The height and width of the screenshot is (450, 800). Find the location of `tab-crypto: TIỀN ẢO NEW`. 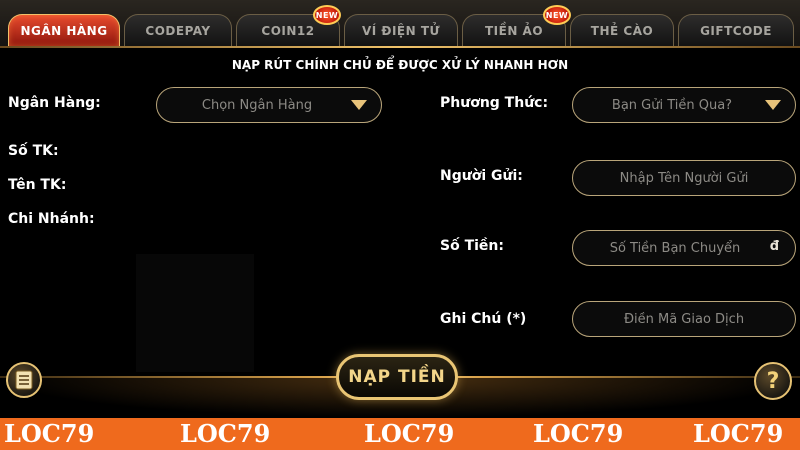

tab-crypto: TIỀN ẢO NEW is located at coordinates (516, 25).